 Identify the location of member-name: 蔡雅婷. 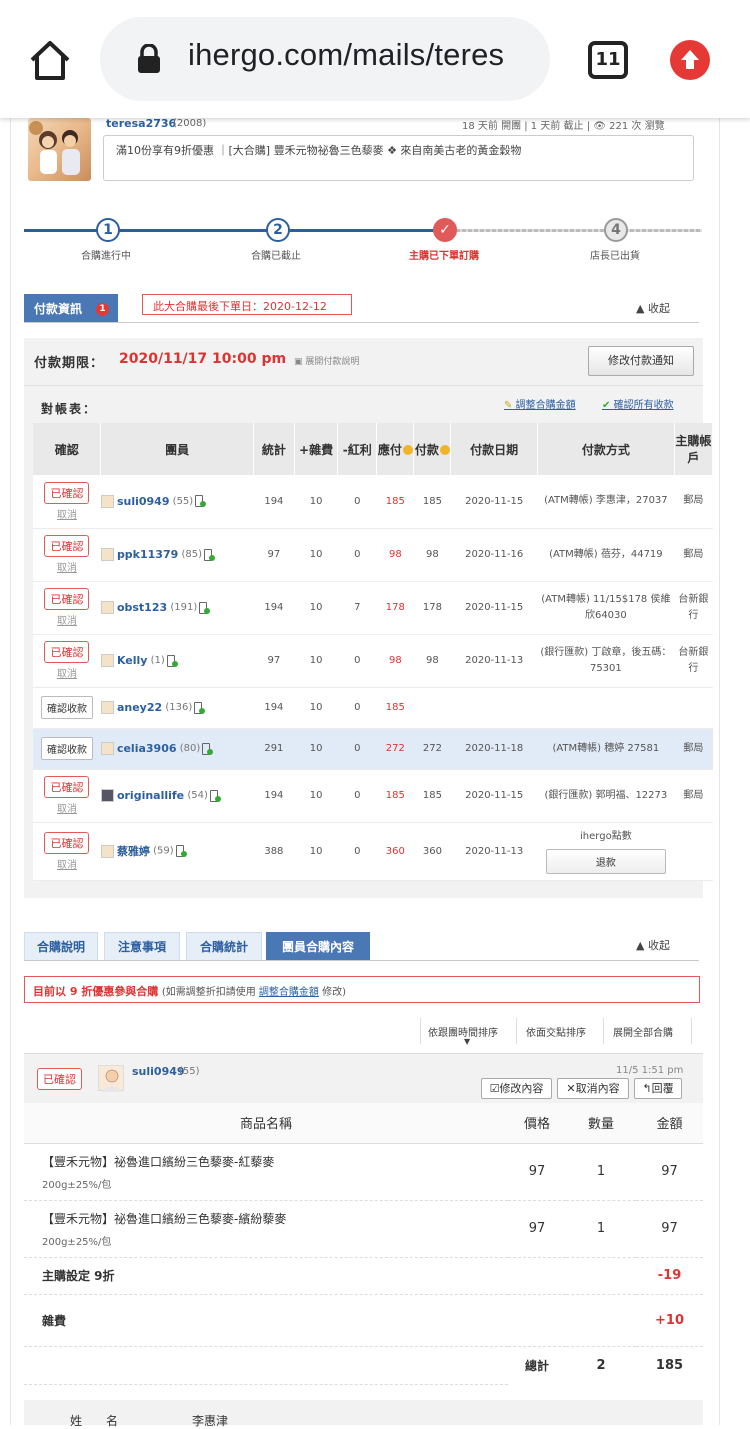
(133, 851).